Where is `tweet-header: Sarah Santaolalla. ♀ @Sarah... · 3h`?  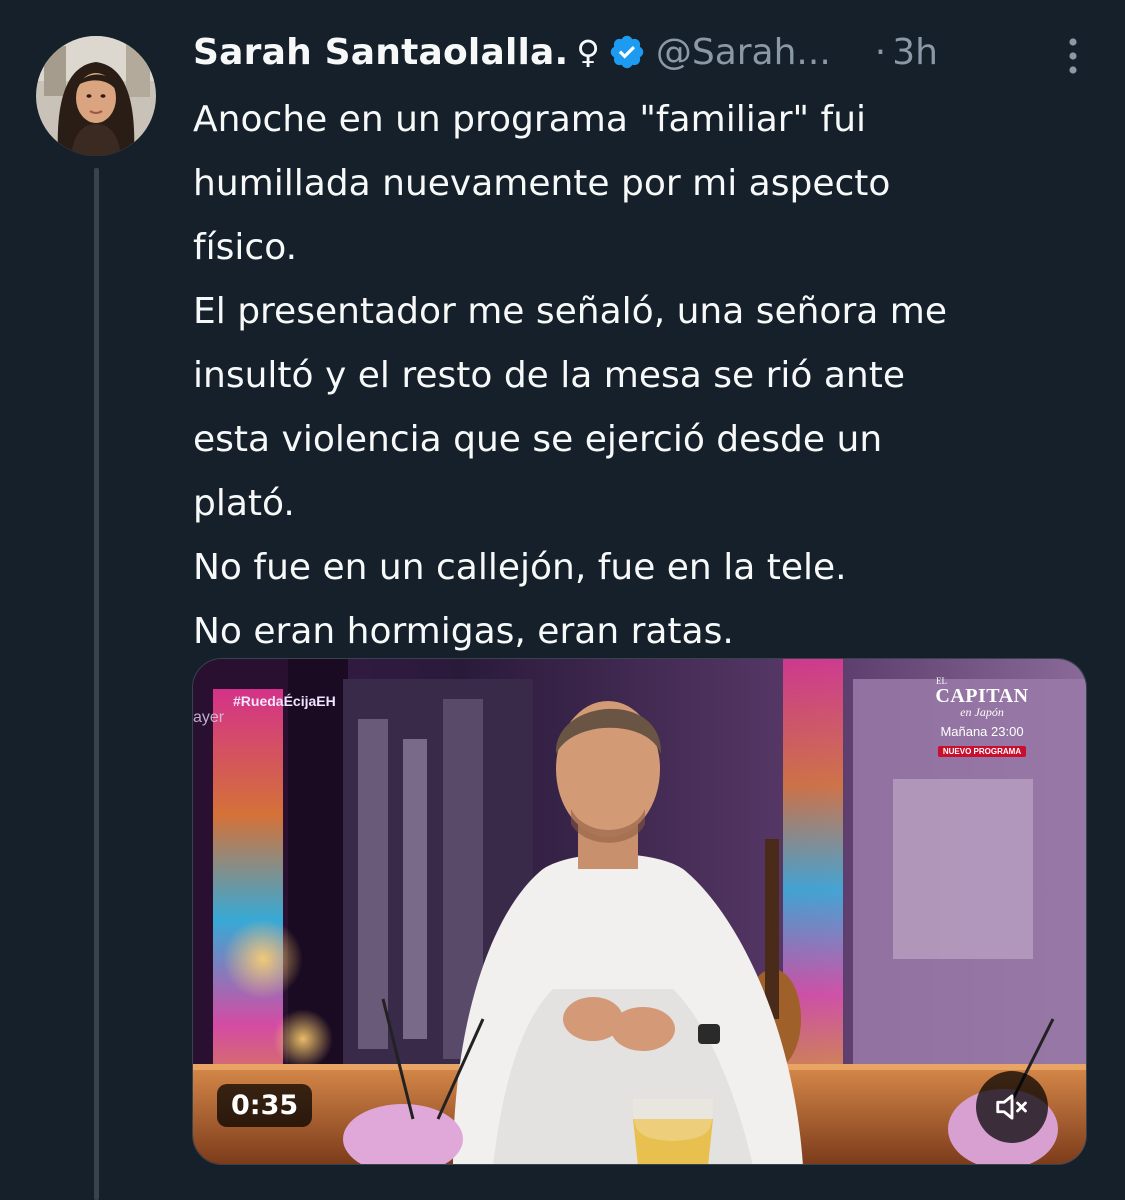 tweet-header: Sarah Santaolalla. ♀ @Sarah... · 3h is located at coordinates (639, 52).